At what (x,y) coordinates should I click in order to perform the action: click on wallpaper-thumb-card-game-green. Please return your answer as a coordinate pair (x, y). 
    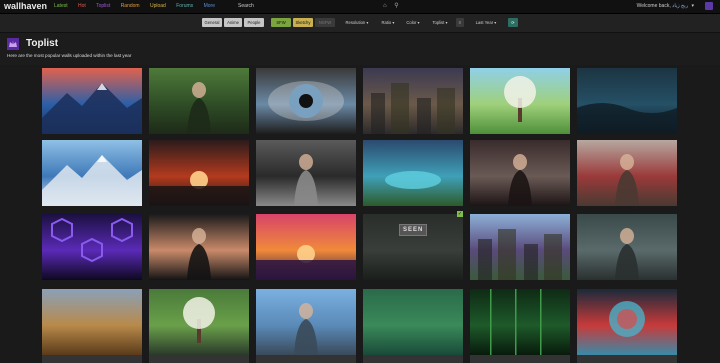
    Looking at the image, I should click on (413, 326).